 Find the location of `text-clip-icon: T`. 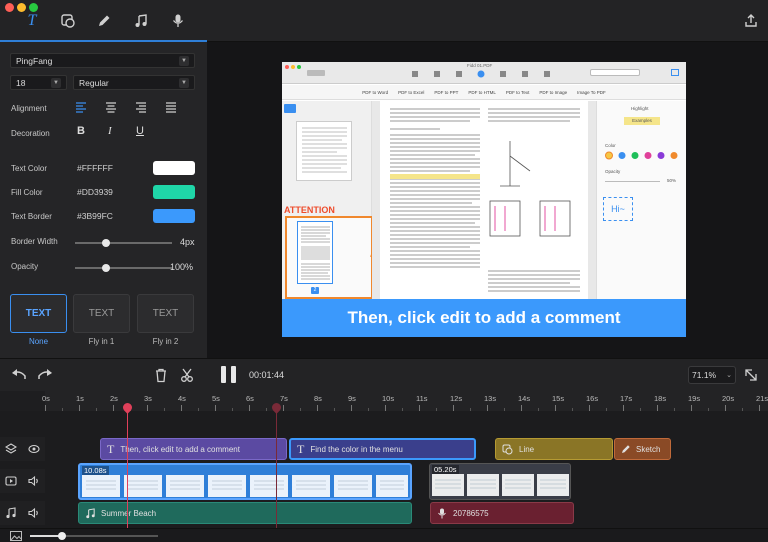

text-clip-icon: T is located at coordinates (111, 448).